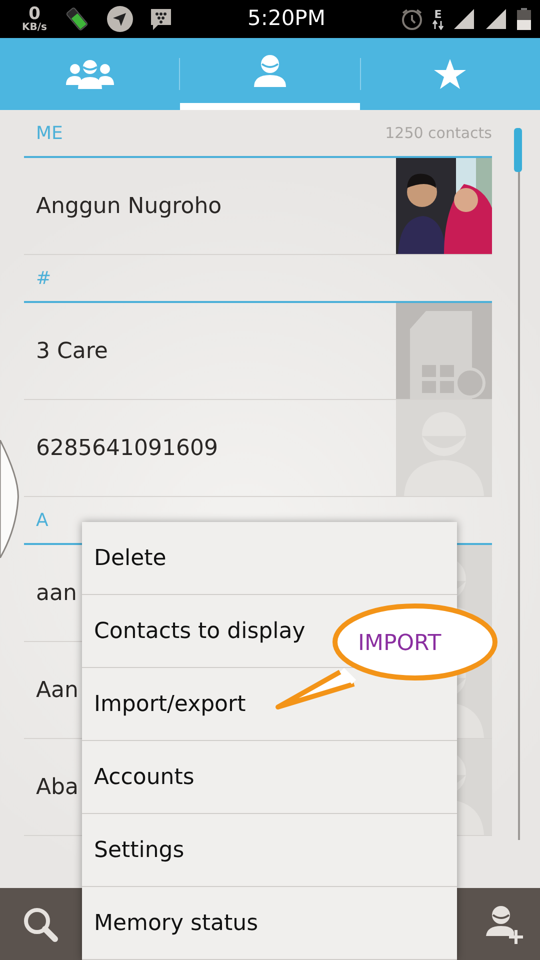 This screenshot has width=540, height=960. I want to click on data-arrows-icon, so click(438, 25).